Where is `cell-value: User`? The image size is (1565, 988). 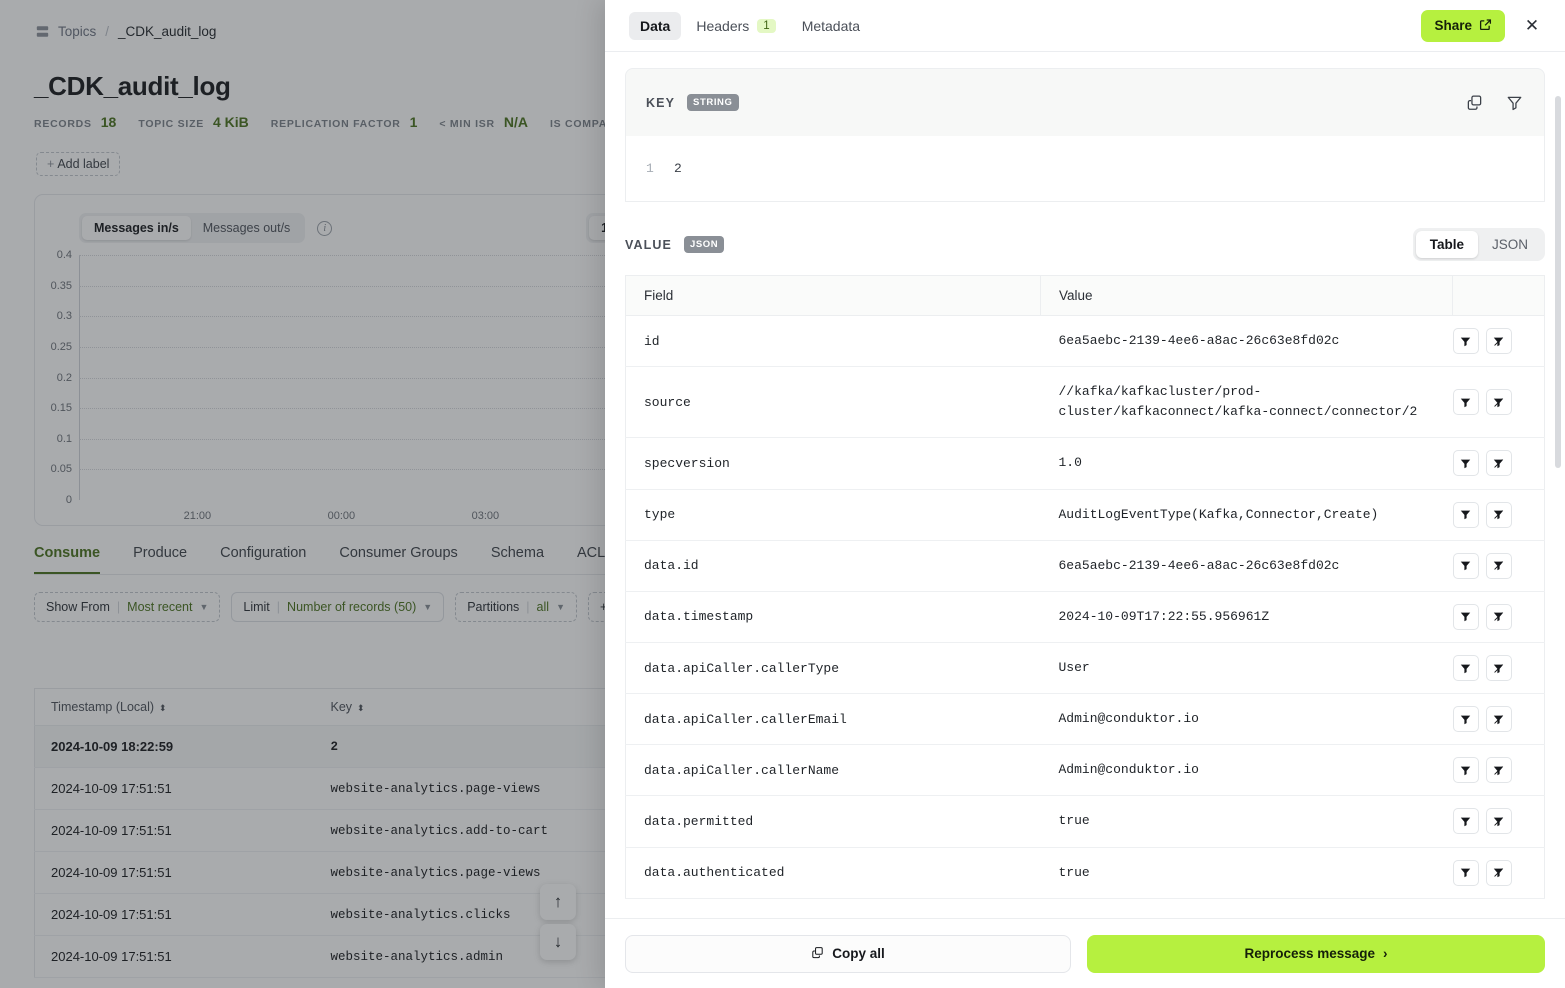
cell-value: User is located at coordinates (1246, 668).